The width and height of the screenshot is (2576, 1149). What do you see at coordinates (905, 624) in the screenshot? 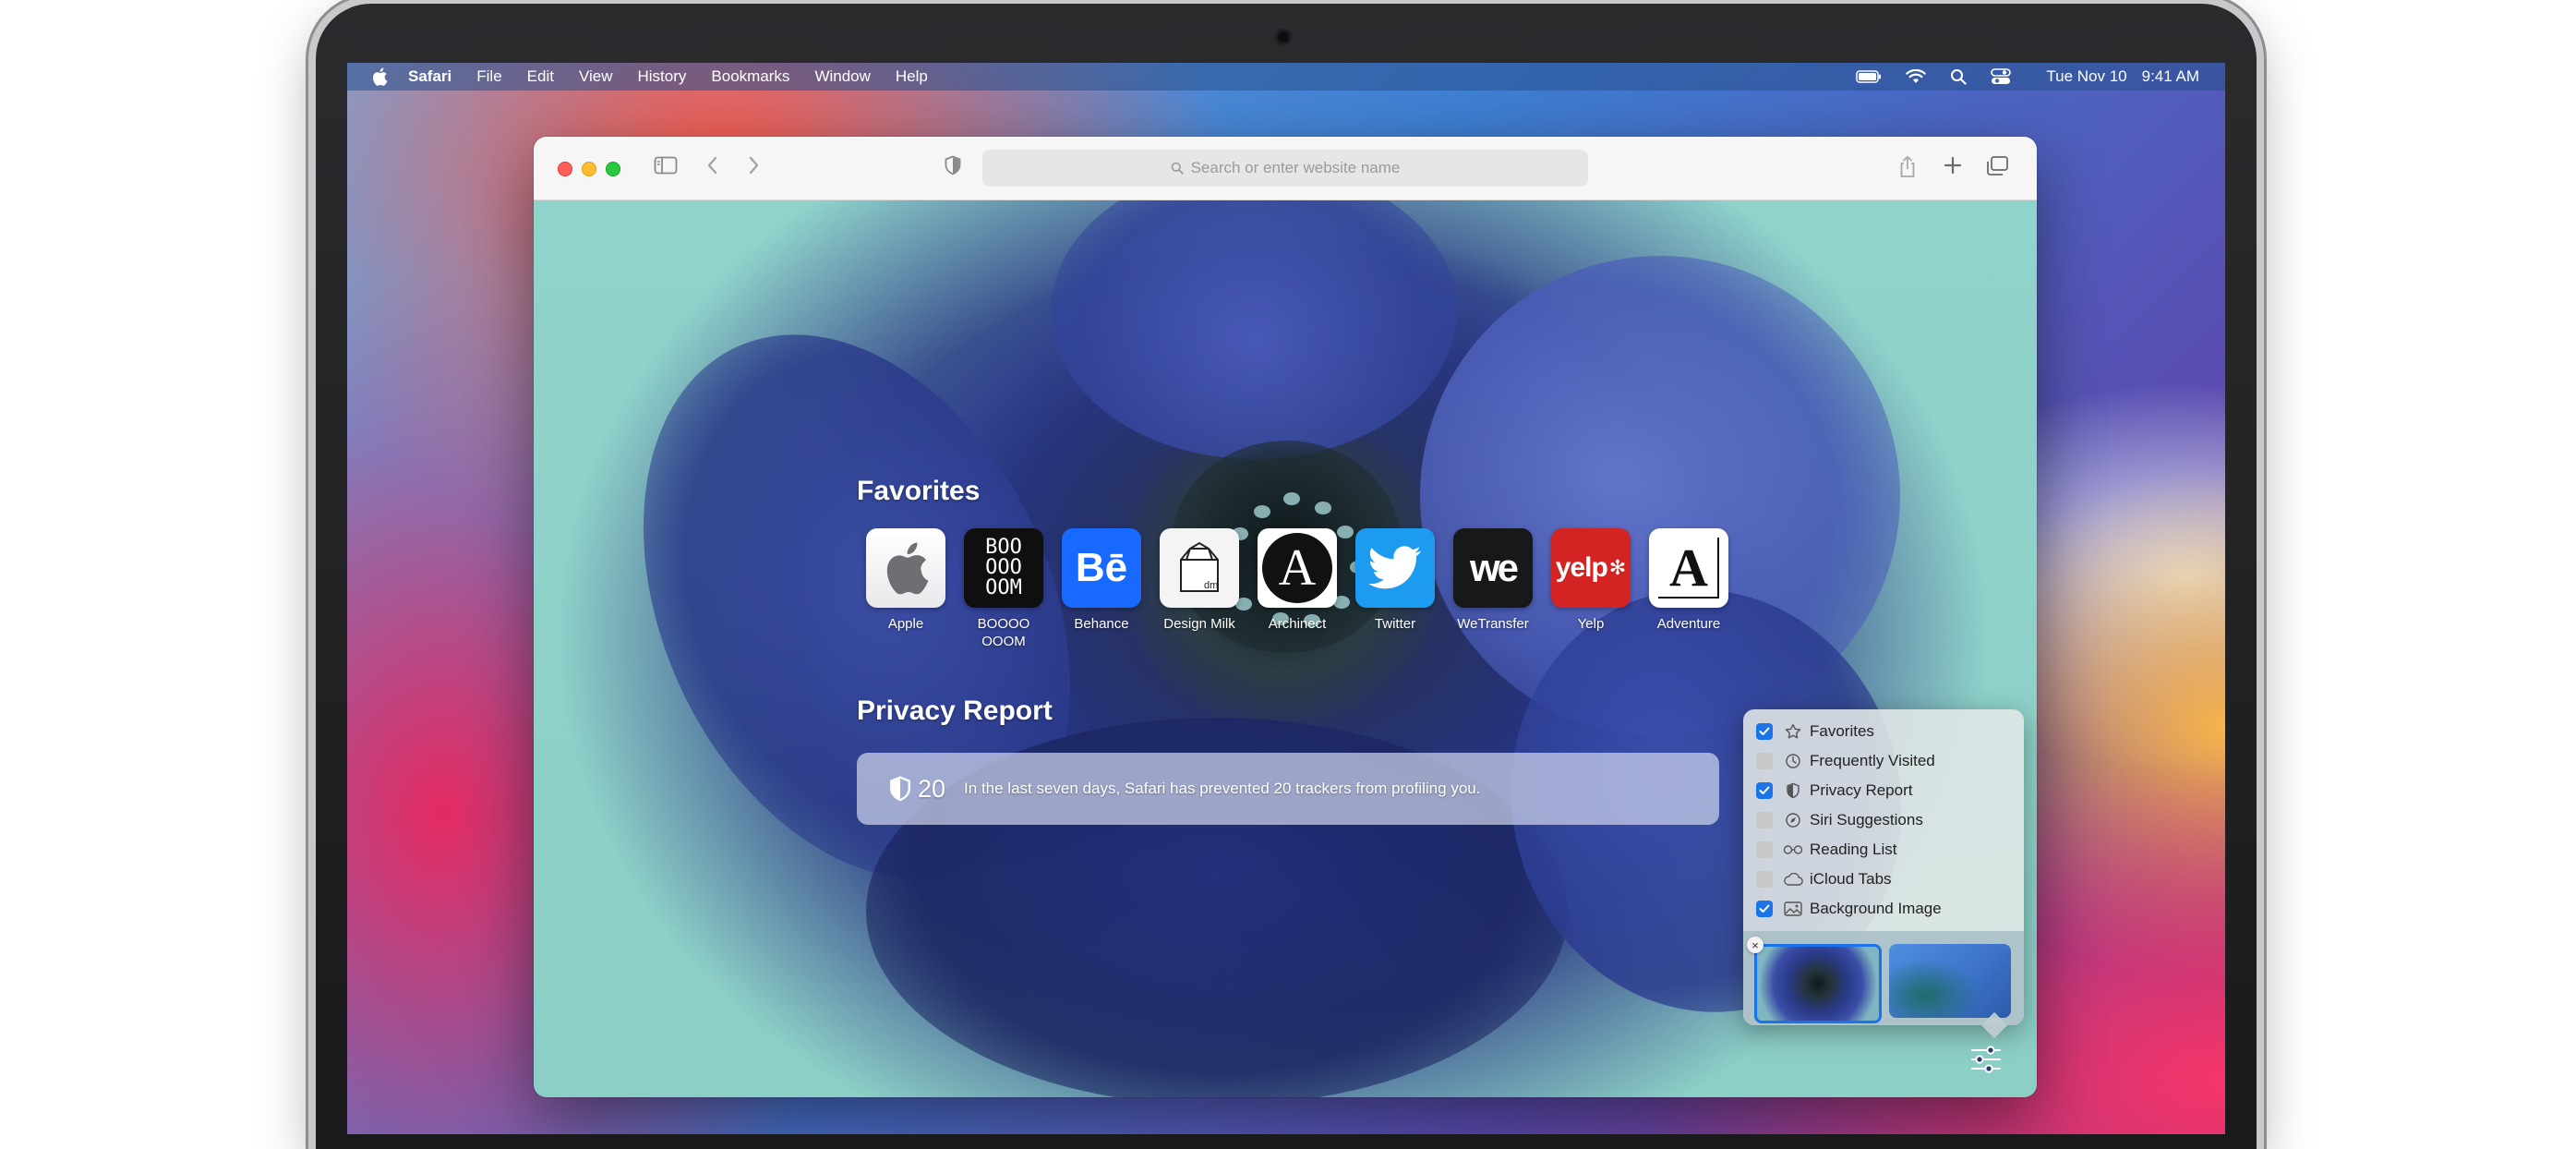
I see `favorite-label: Apple` at bounding box center [905, 624].